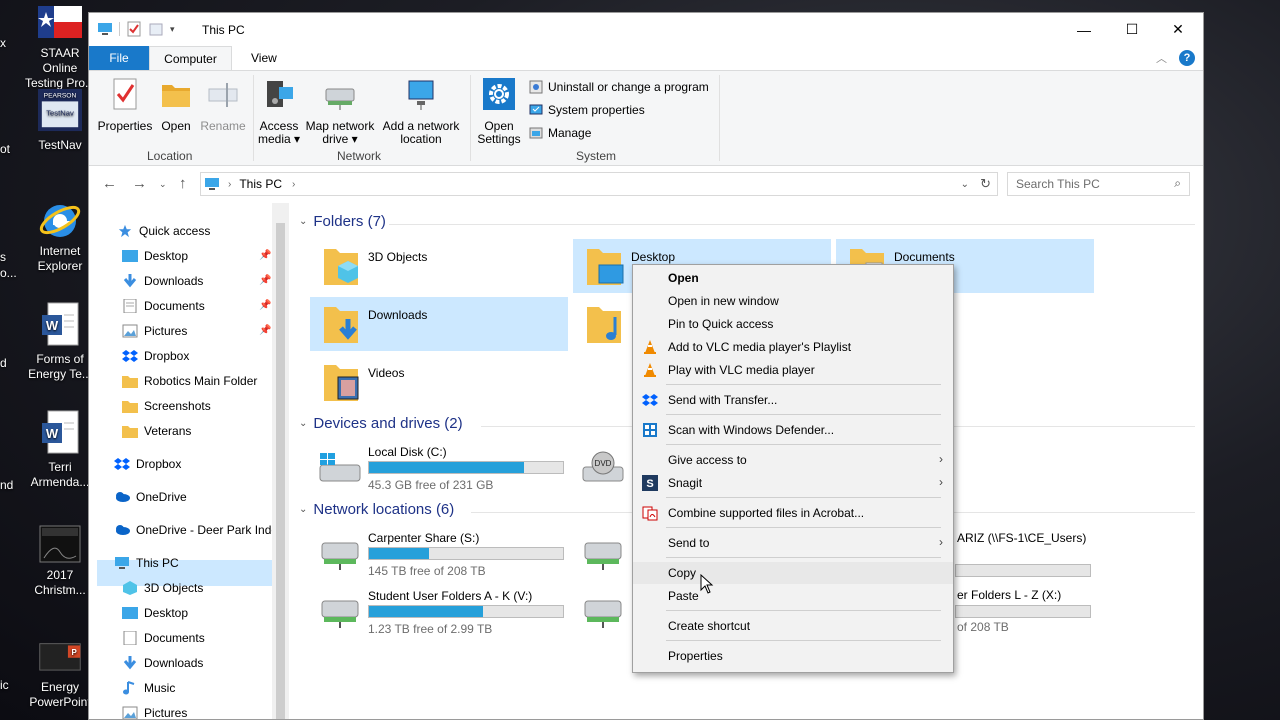  Describe the element at coordinates (119, 58) in the screenshot. I see `tab-file: File` at that location.